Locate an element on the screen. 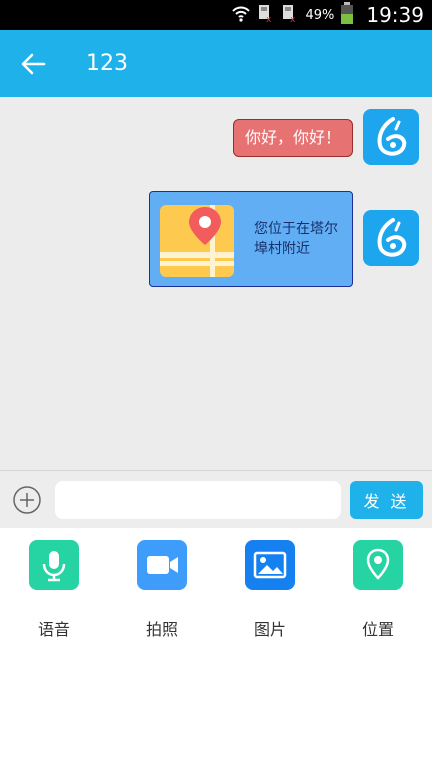 The height and width of the screenshot is (768, 432). wifi-icon is located at coordinates (241, 15).